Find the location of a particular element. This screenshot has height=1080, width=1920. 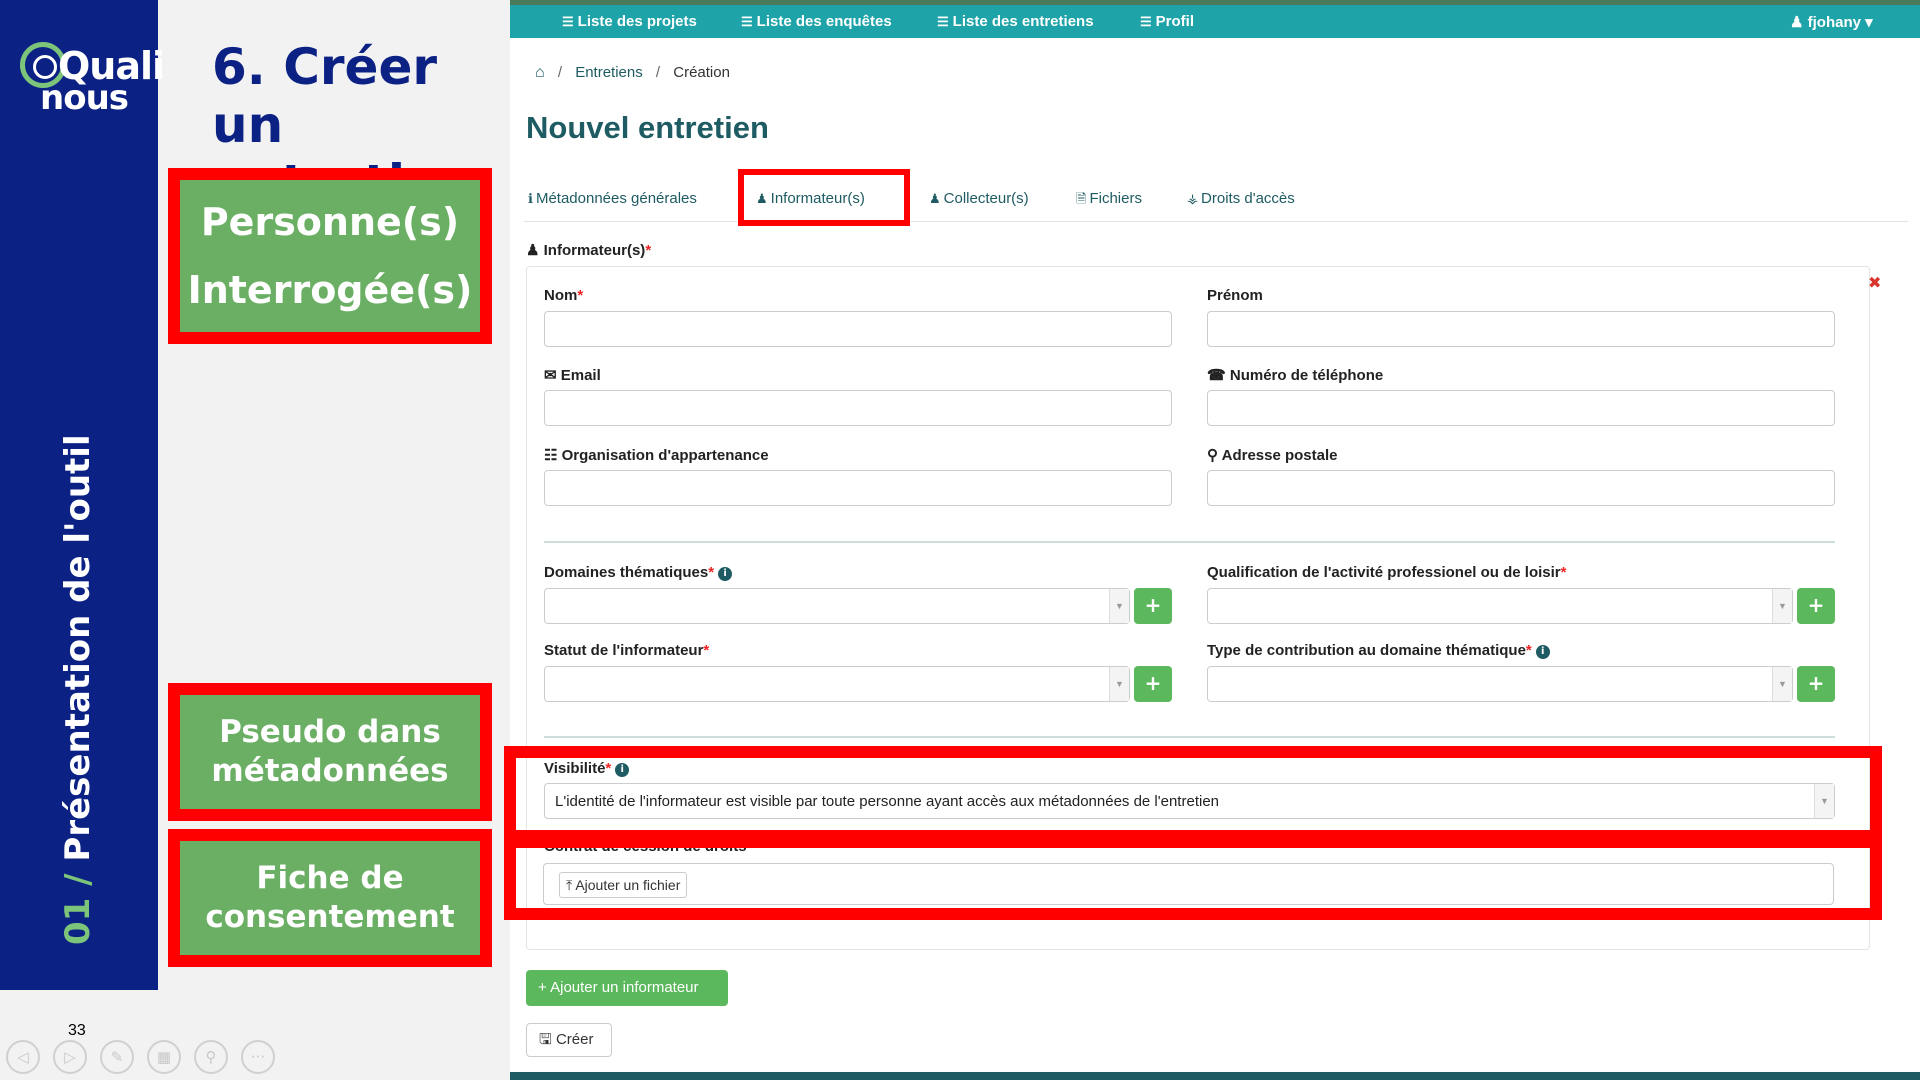

label-domaines: Domaines thématiques* i is located at coordinates (638, 572).